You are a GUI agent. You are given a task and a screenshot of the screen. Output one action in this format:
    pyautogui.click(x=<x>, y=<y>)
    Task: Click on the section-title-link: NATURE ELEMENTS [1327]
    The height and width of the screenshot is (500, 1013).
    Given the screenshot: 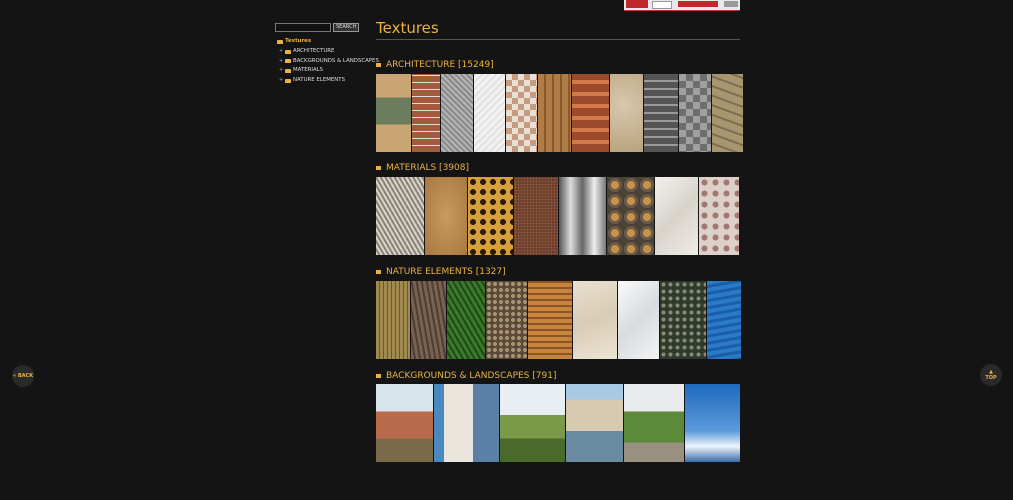 What is the action you would take?
    pyautogui.click(x=446, y=272)
    